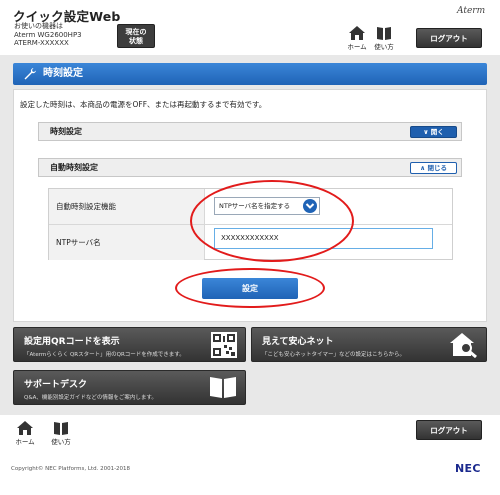  I want to click on model-name: Aterm WG2600HP3, so click(48, 34).